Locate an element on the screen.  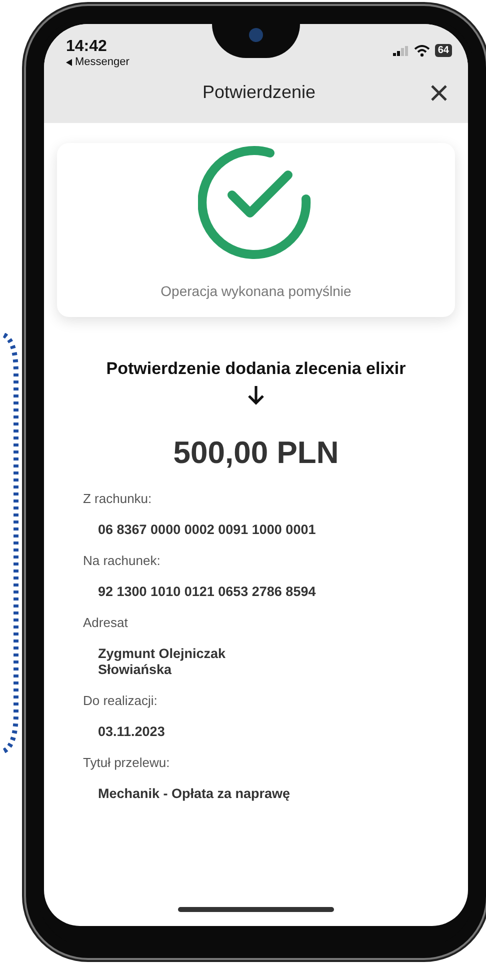
wifi-icon is located at coordinates (422, 50).